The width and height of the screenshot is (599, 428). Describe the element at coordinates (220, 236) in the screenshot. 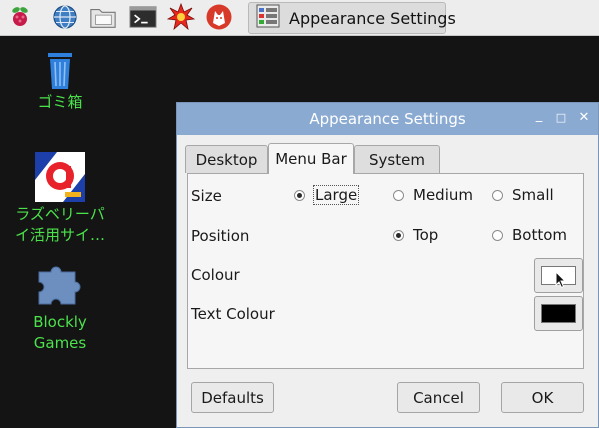

I see `position-label: Position` at that location.